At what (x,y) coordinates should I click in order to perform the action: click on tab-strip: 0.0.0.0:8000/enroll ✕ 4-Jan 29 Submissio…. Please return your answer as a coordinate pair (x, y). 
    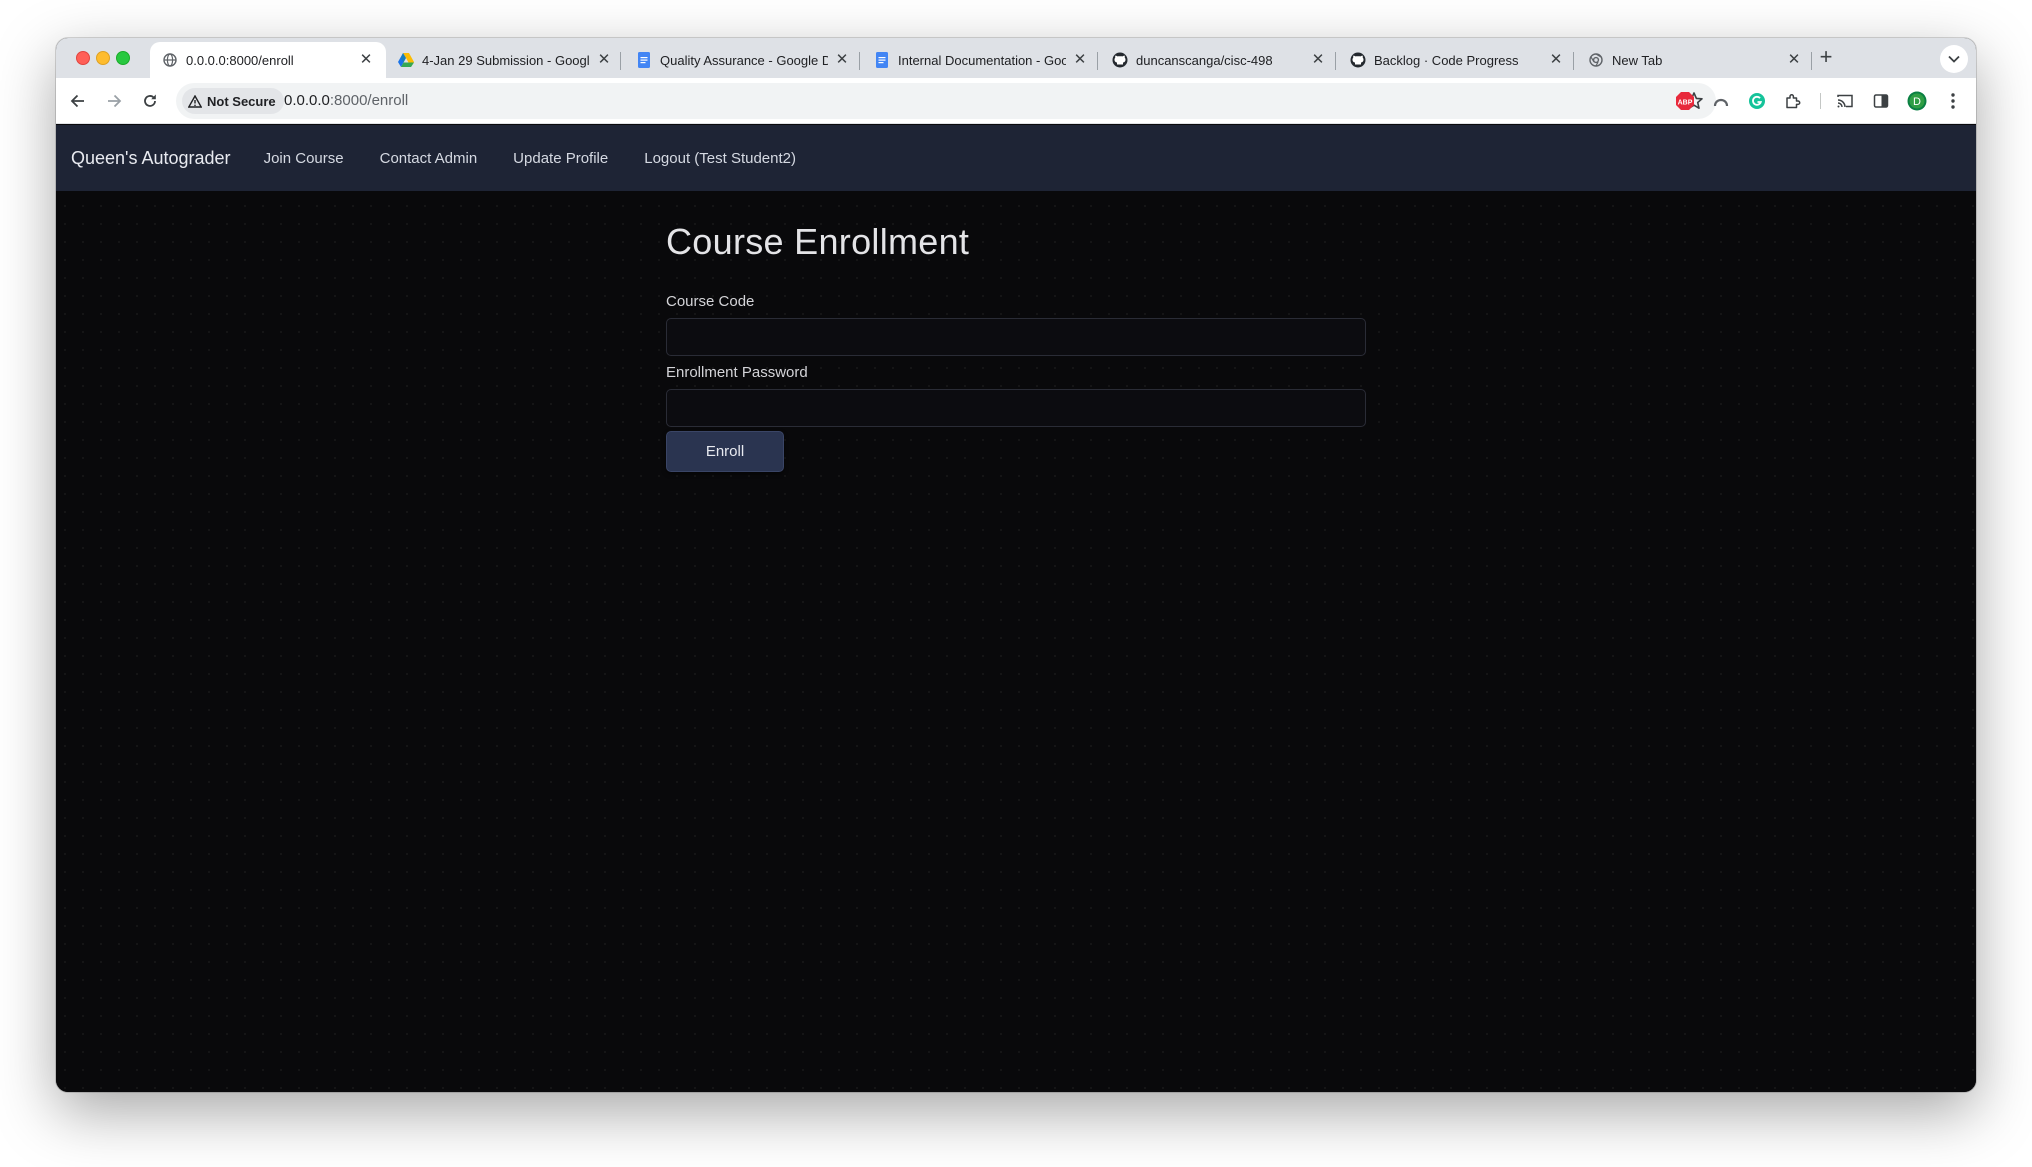
    Looking at the image, I should click on (1016, 58).